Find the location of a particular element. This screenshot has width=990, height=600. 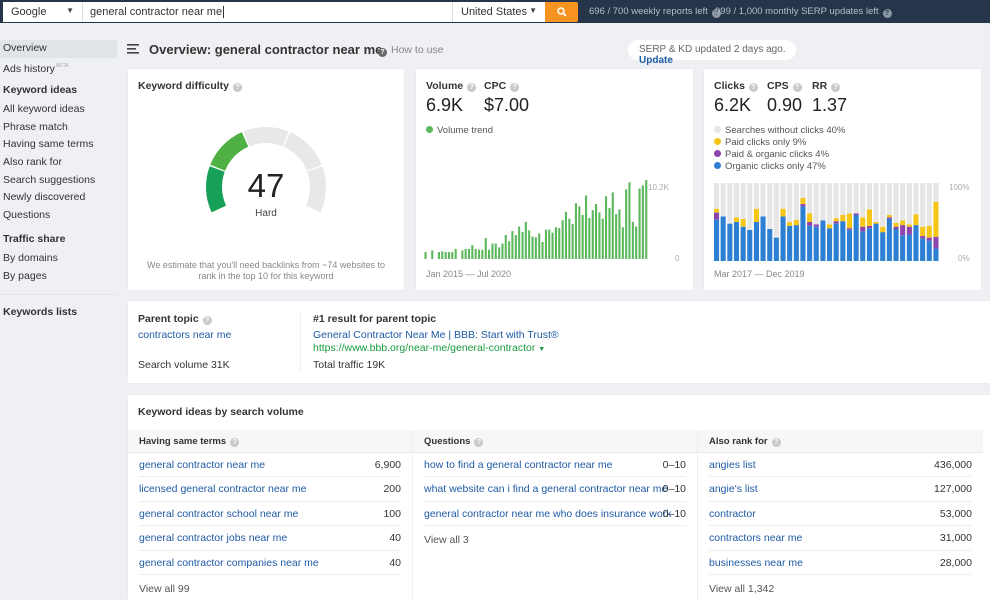

search-button is located at coordinates (561, 12).